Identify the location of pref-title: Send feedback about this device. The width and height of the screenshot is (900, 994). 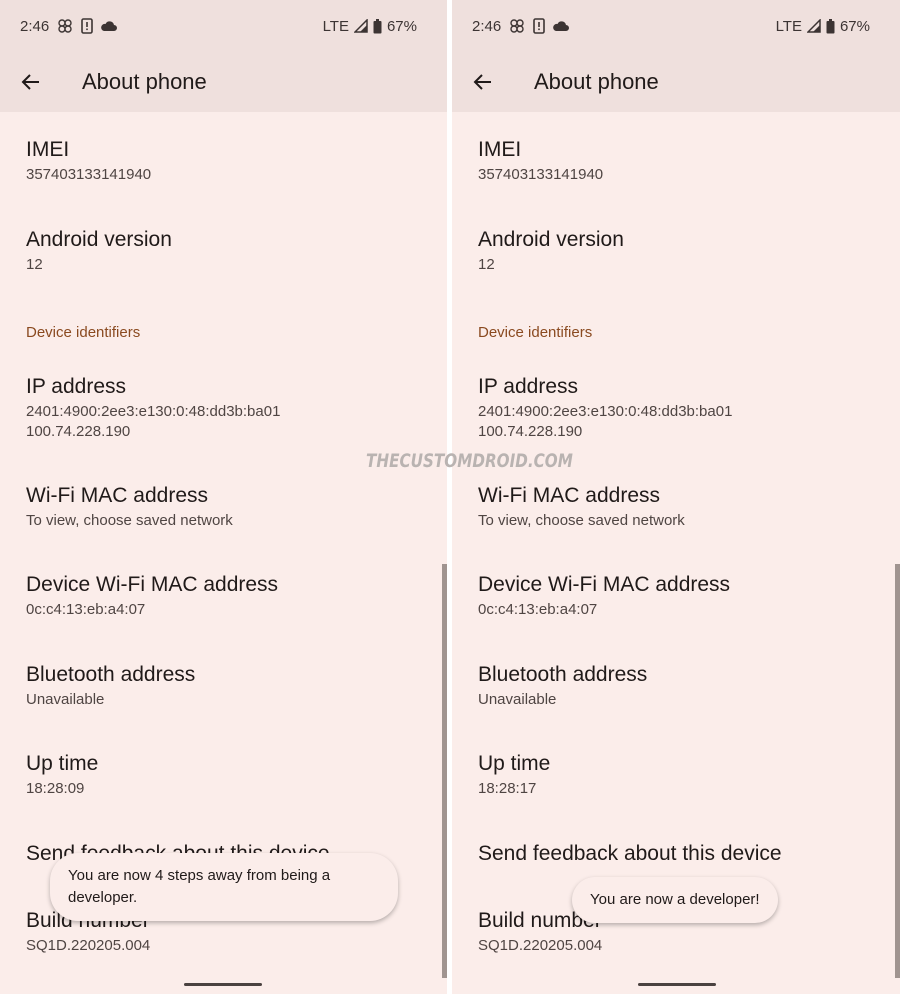
(630, 853).